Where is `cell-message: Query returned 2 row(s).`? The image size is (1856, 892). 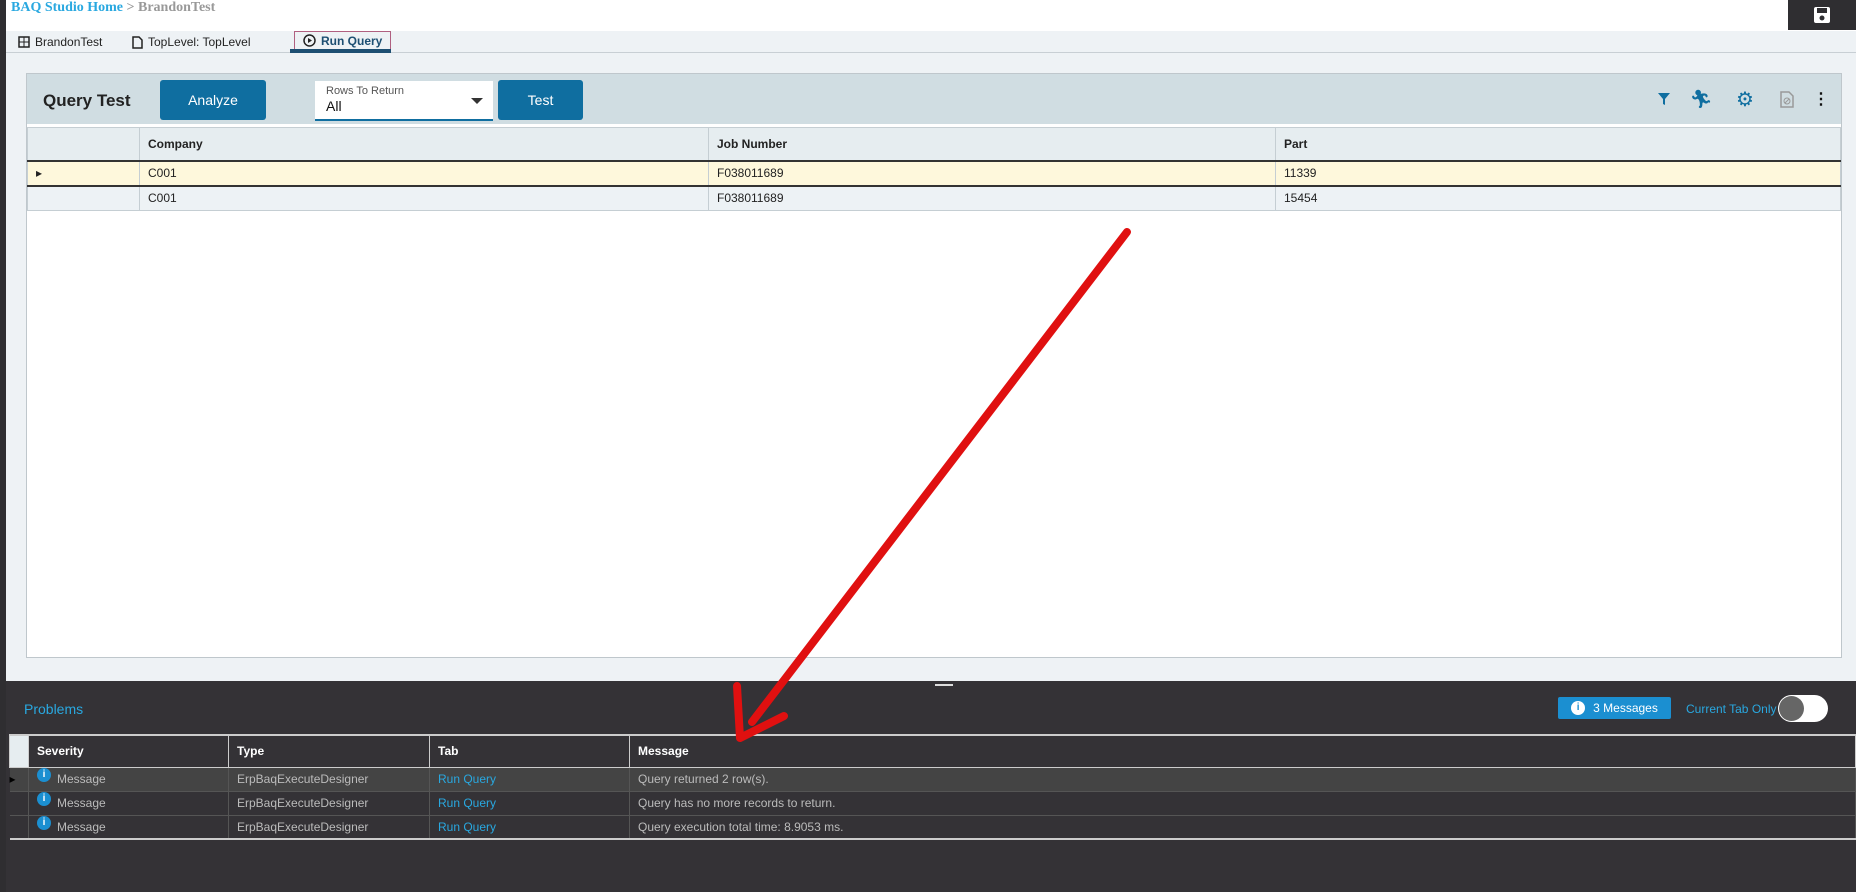 cell-message: Query returned 2 row(s). is located at coordinates (1242, 779).